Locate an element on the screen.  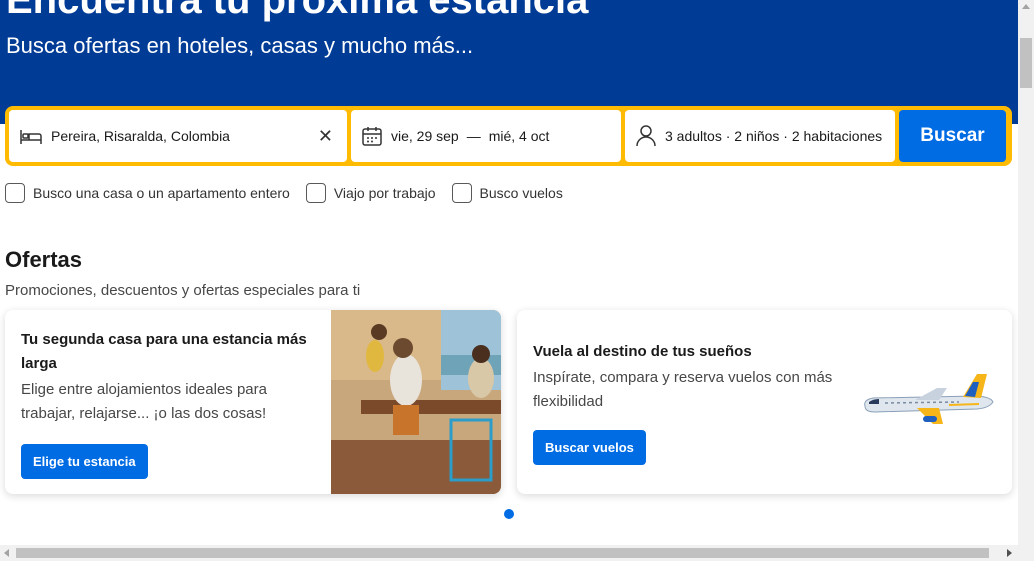
destination-field: Pereira, Risaralda, Colombia ✕ is located at coordinates (178, 136).